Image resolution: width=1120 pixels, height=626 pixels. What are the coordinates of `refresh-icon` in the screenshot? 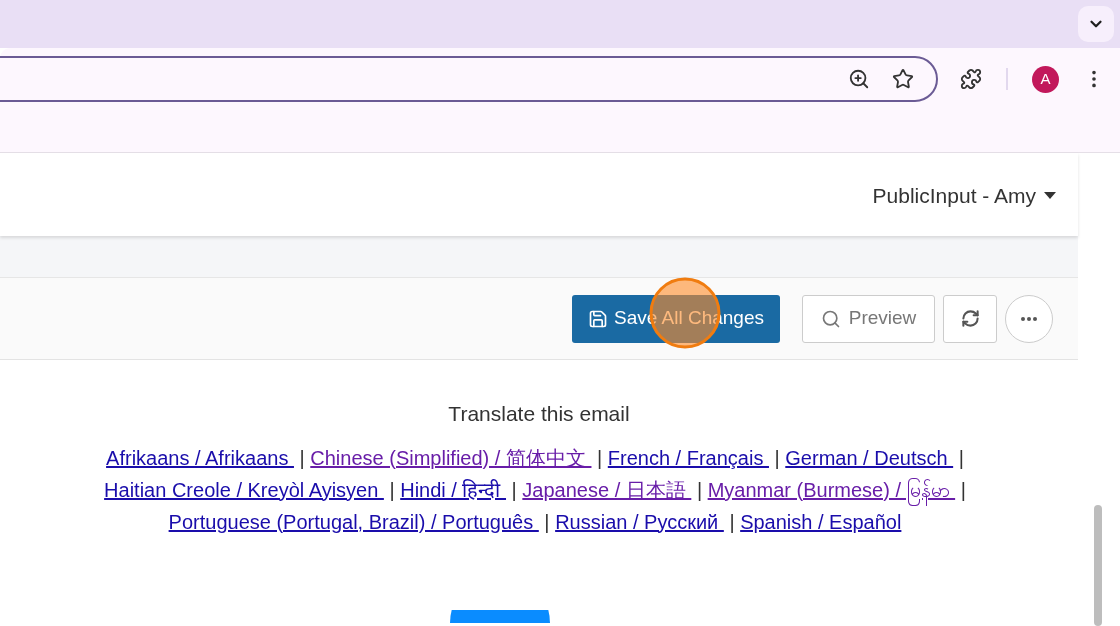 It's located at (970, 318).